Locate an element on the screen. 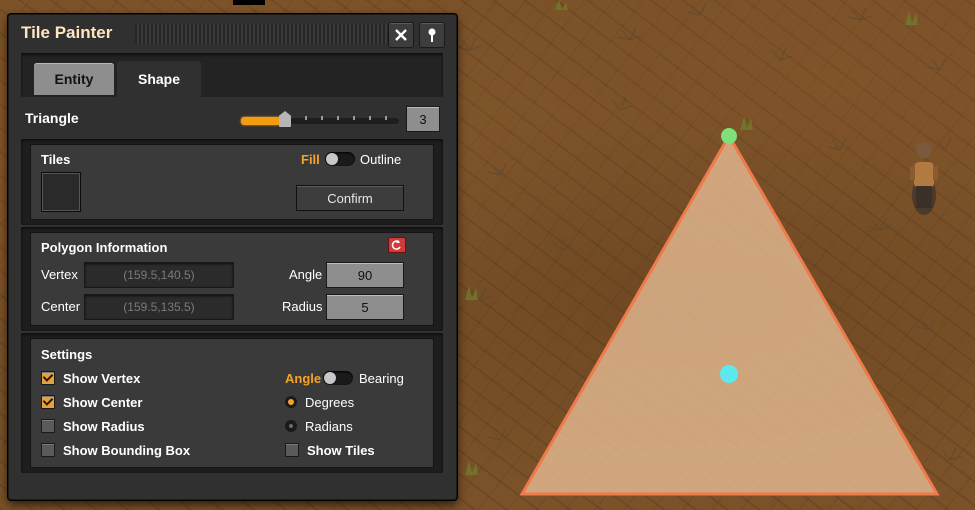 This screenshot has width=975, height=510. fill-outline-toggle is located at coordinates (340, 159).